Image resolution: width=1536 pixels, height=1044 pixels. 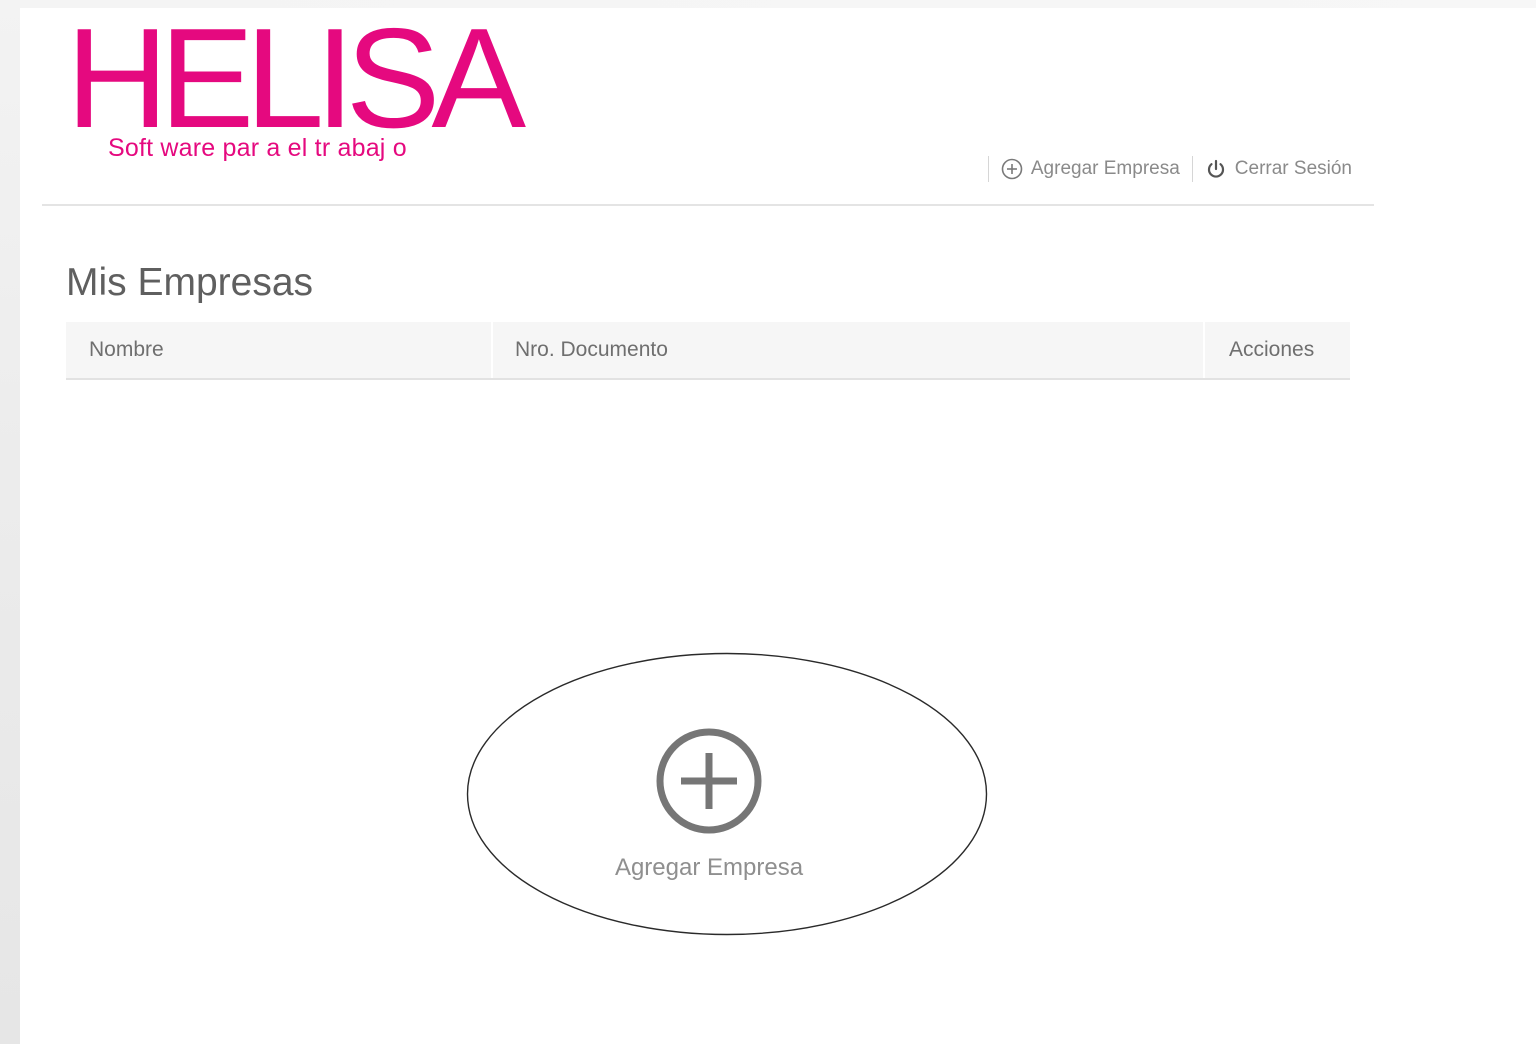 I want to click on page-title: Mis Empresas, so click(x=190, y=283).